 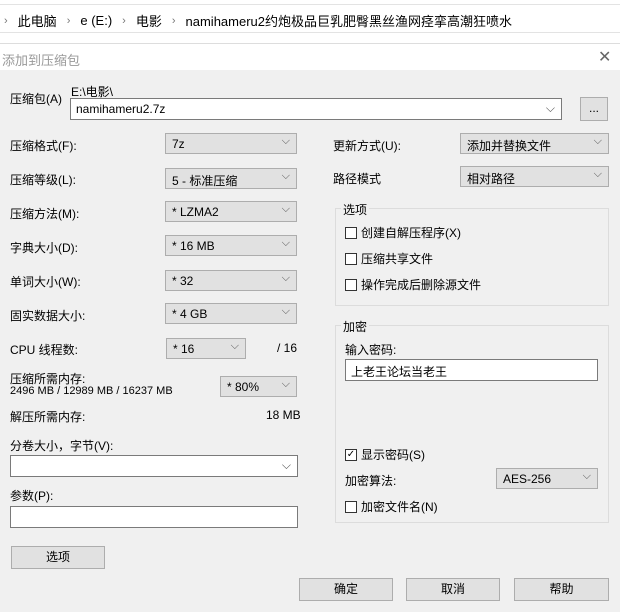 What do you see at coordinates (32, 496) in the screenshot?
I see `params-label: 参数(P):` at bounding box center [32, 496].